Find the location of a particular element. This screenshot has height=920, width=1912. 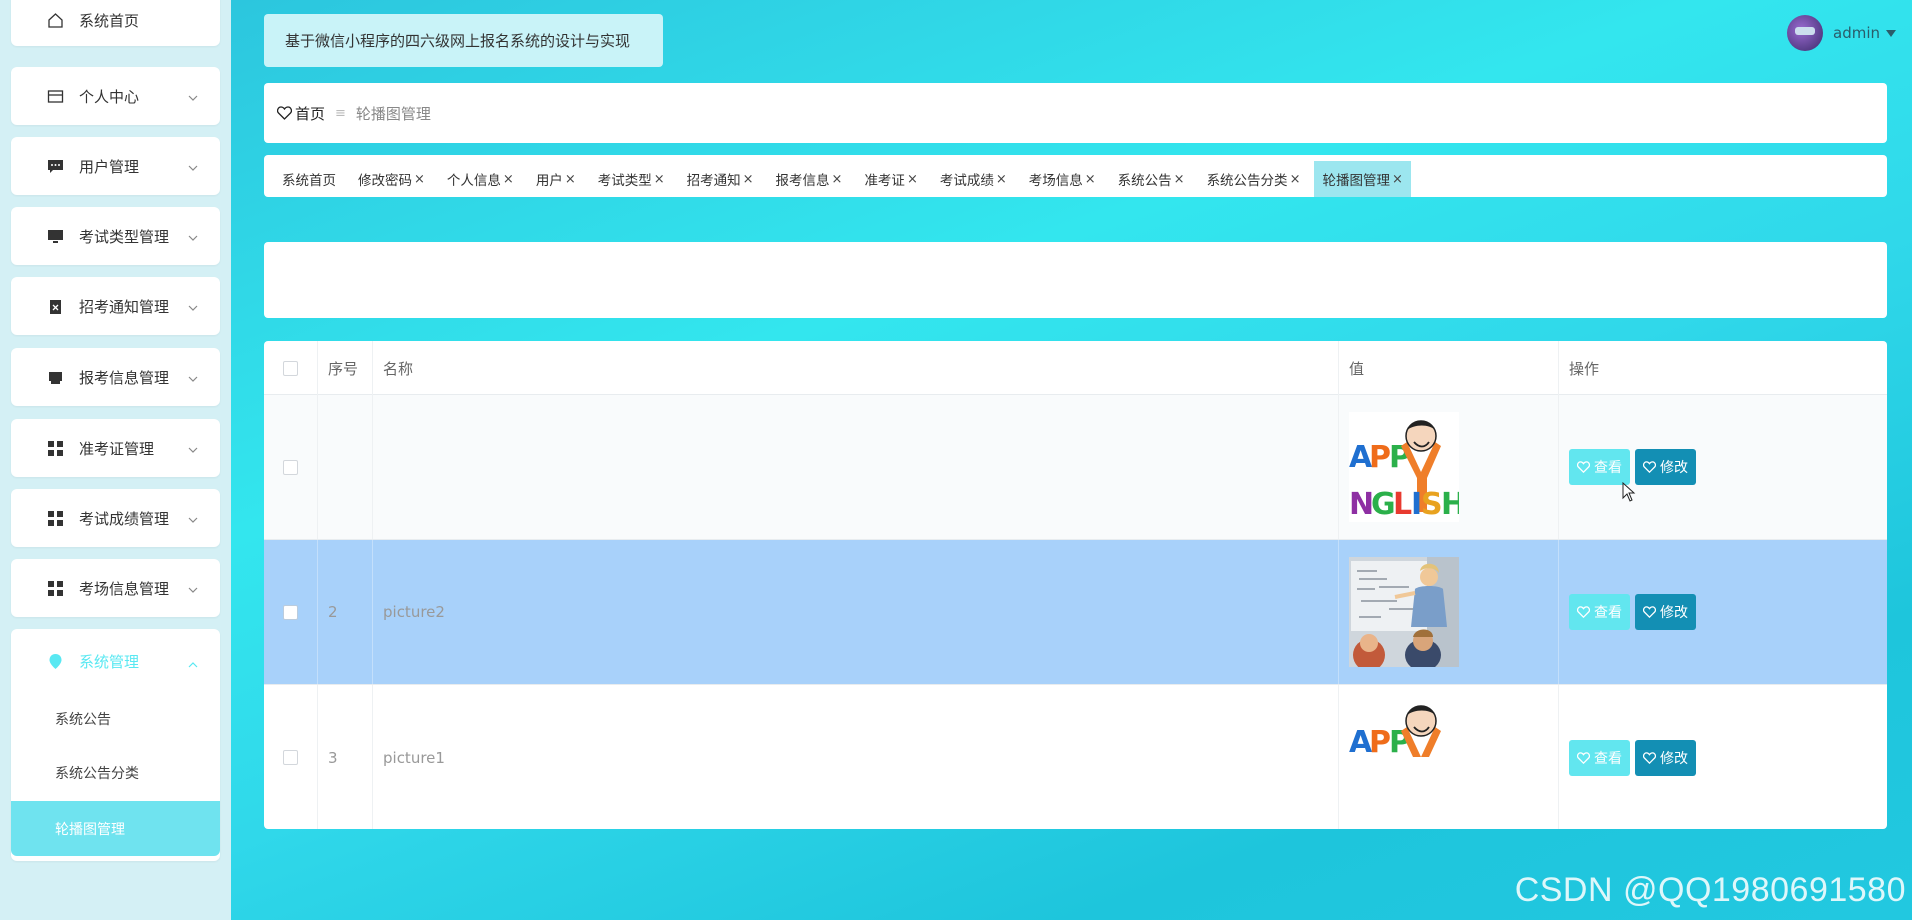

table-row: 3 picture1 A P P 查看 修改 is located at coordinates (1075, 757).